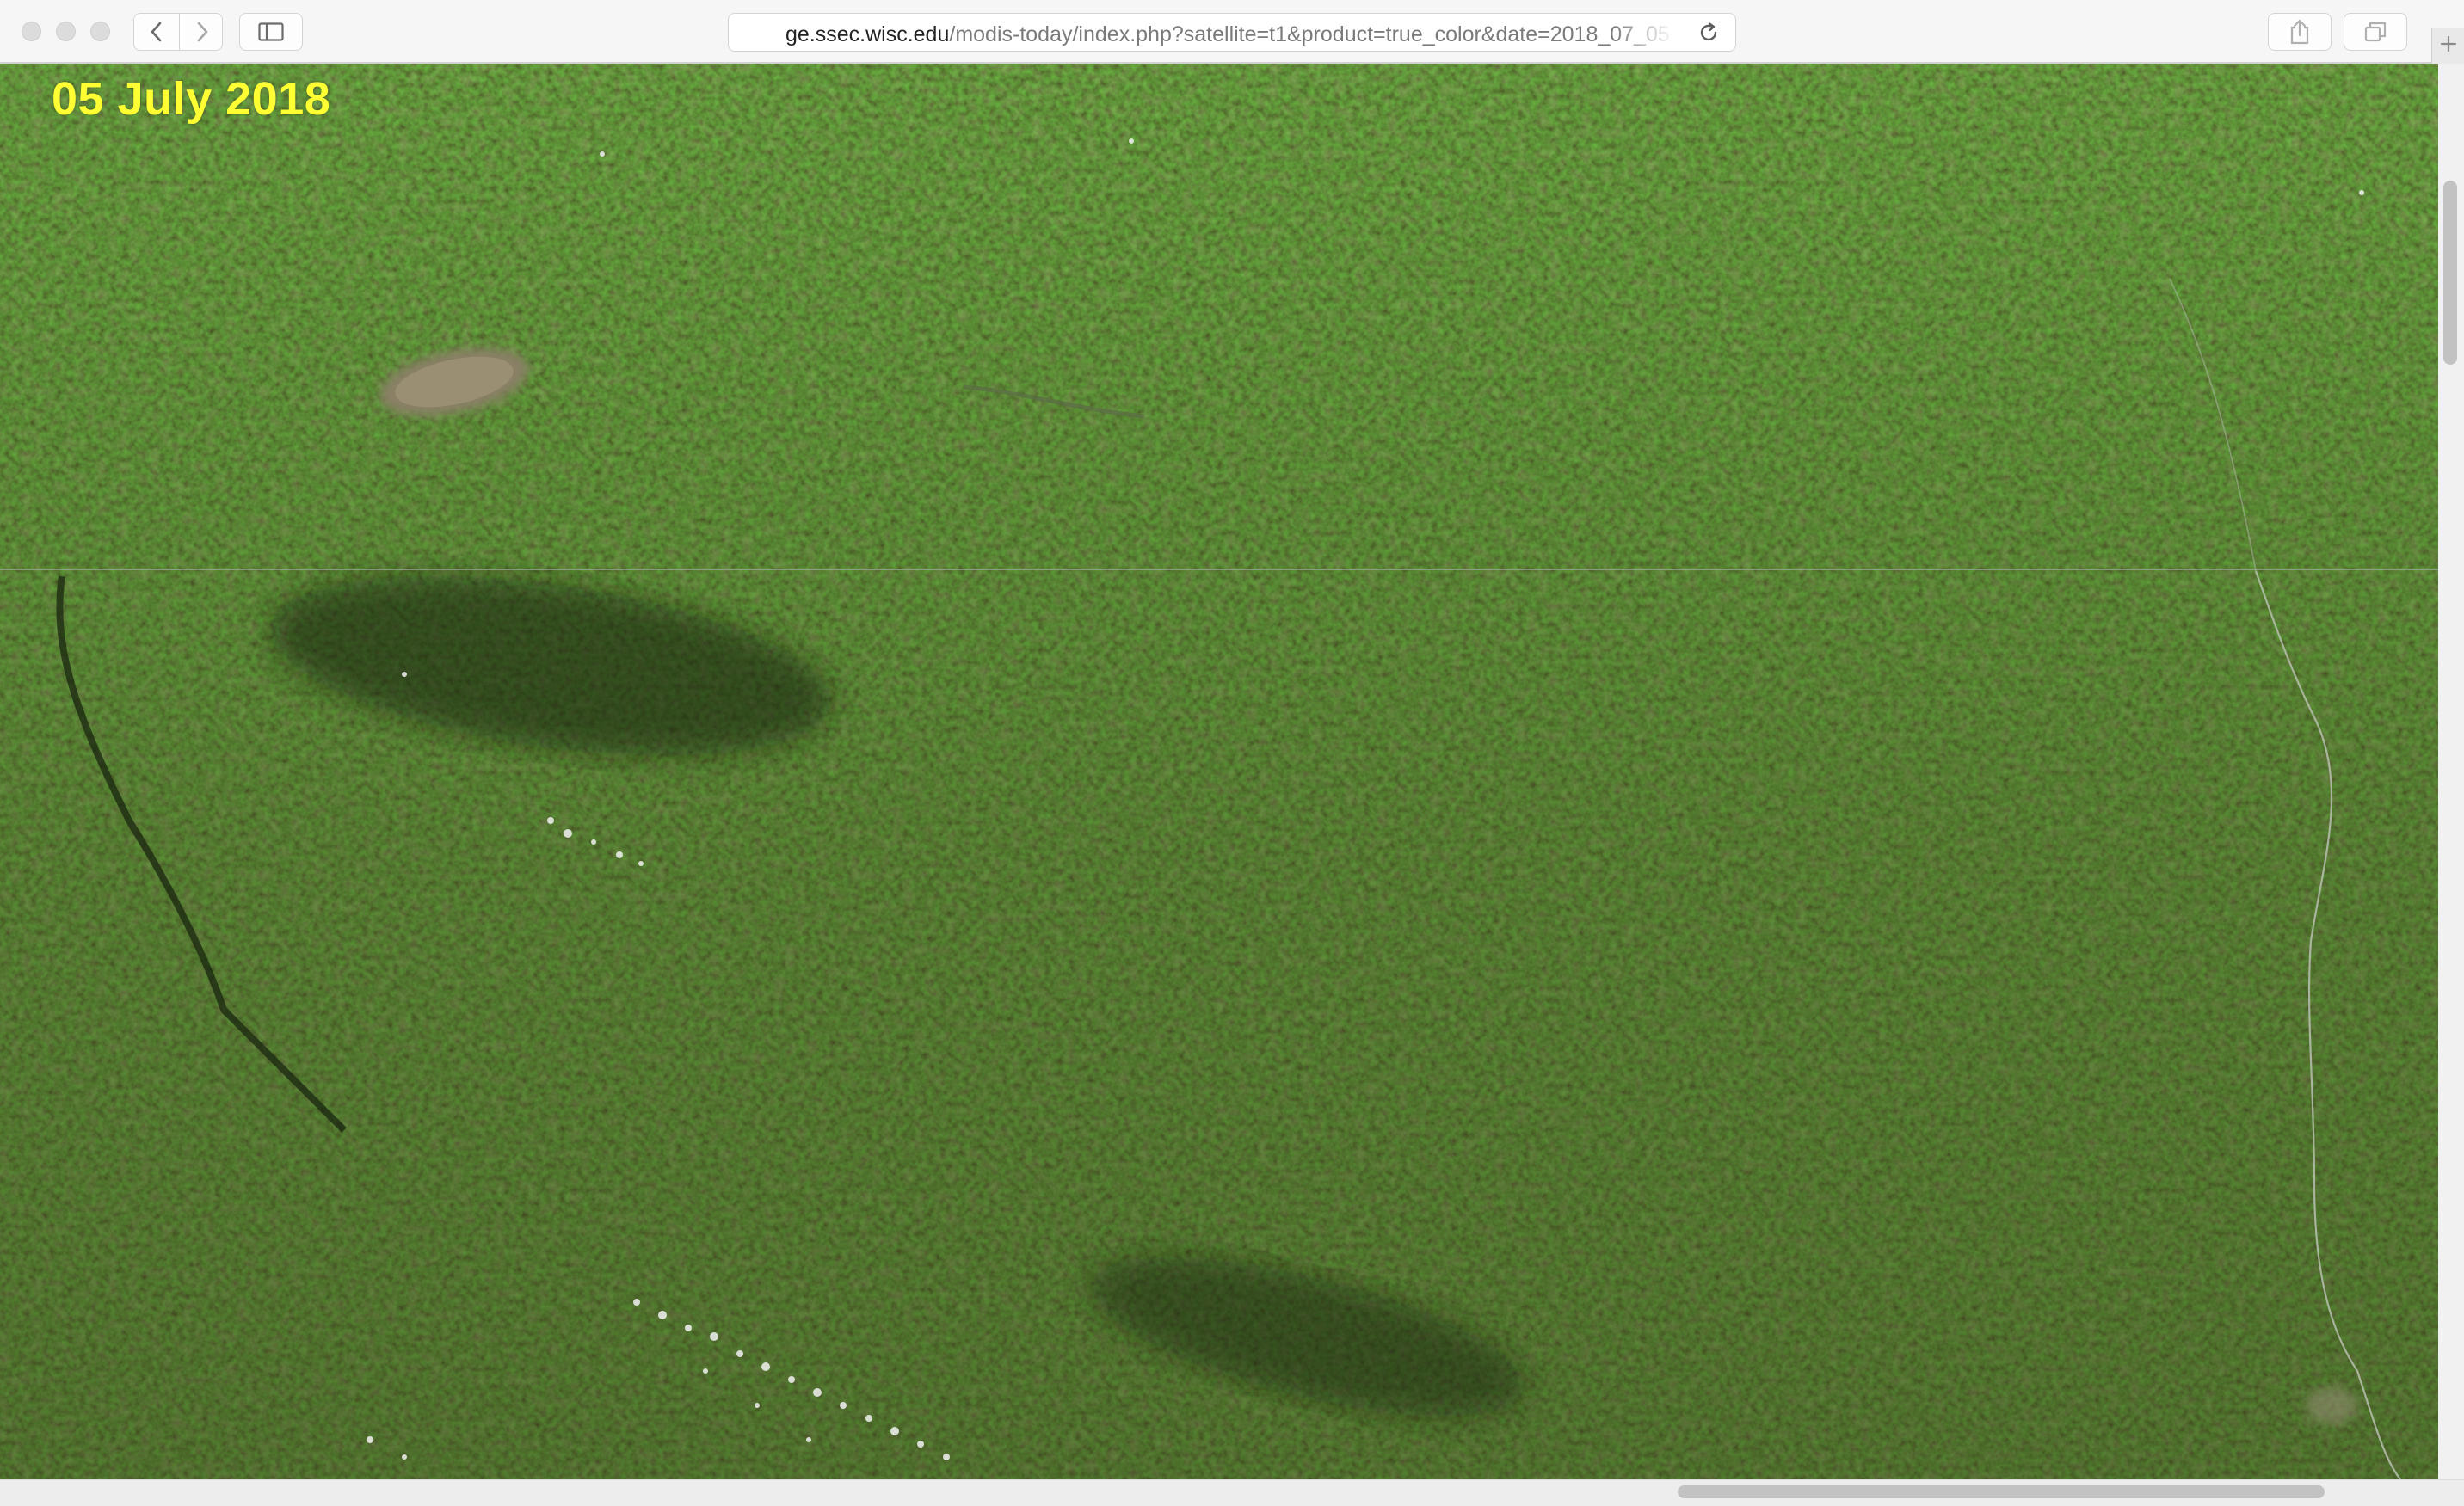 The width and height of the screenshot is (2464, 1506). Describe the element at coordinates (191, 99) in the screenshot. I see `date-label: 05 July 2018` at that location.